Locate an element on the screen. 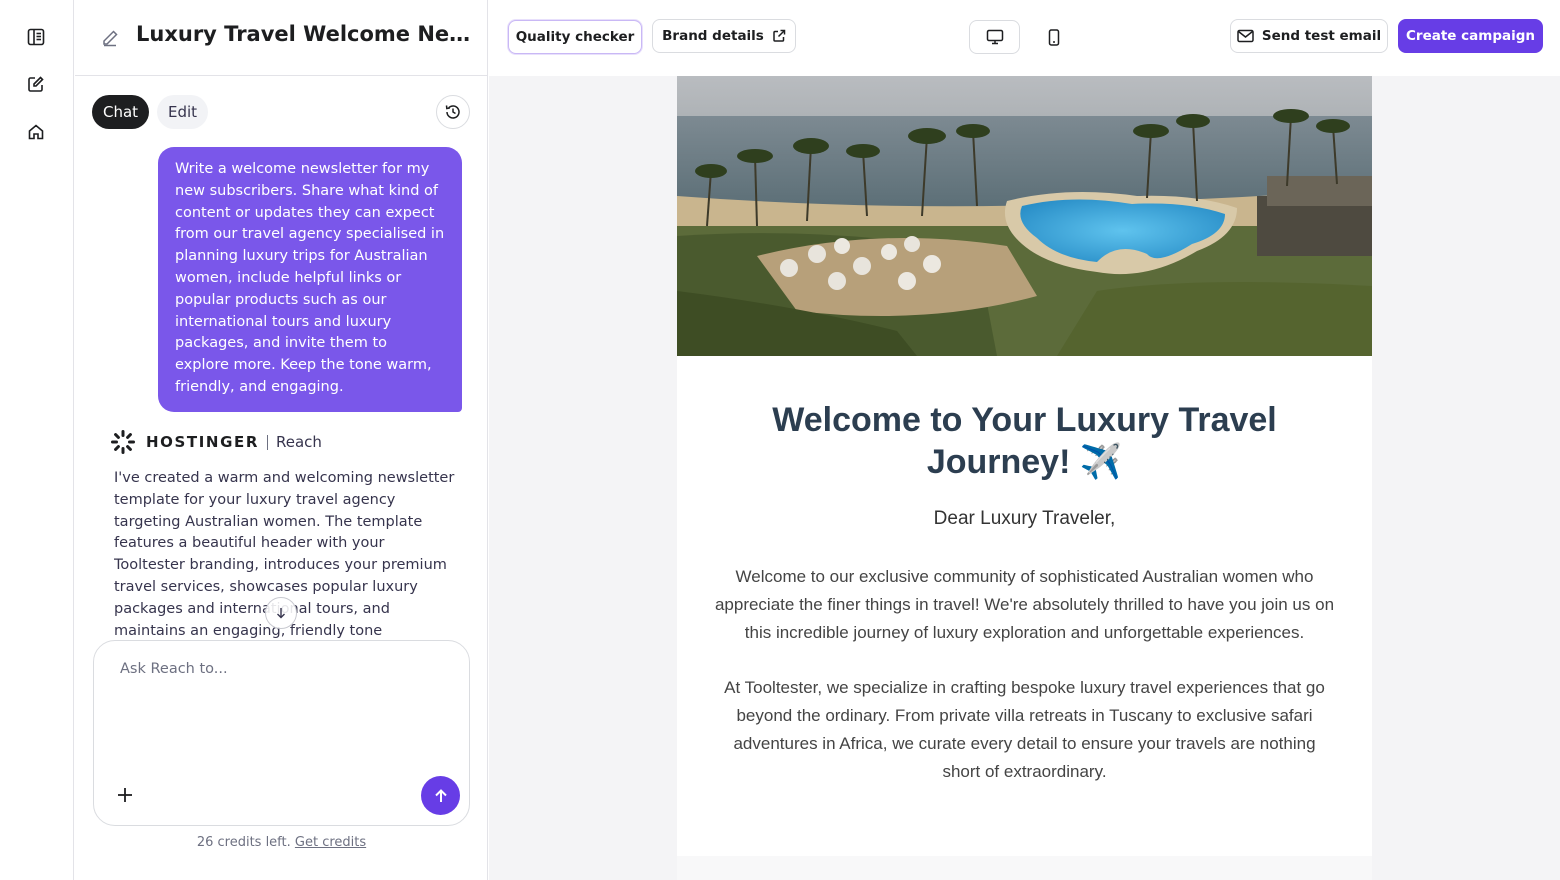 Image resolution: width=1560 pixels, height=880 pixels. arrow-up-icon is located at coordinates (440, 795).